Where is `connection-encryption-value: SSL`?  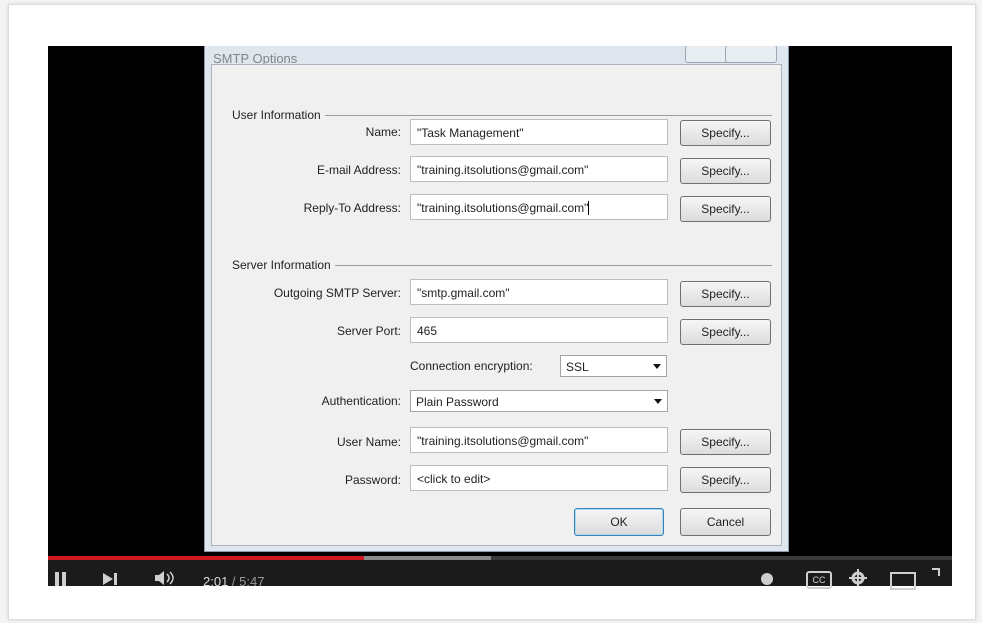 connection-encryption-value: SSL is located at coordinates (577, 367).